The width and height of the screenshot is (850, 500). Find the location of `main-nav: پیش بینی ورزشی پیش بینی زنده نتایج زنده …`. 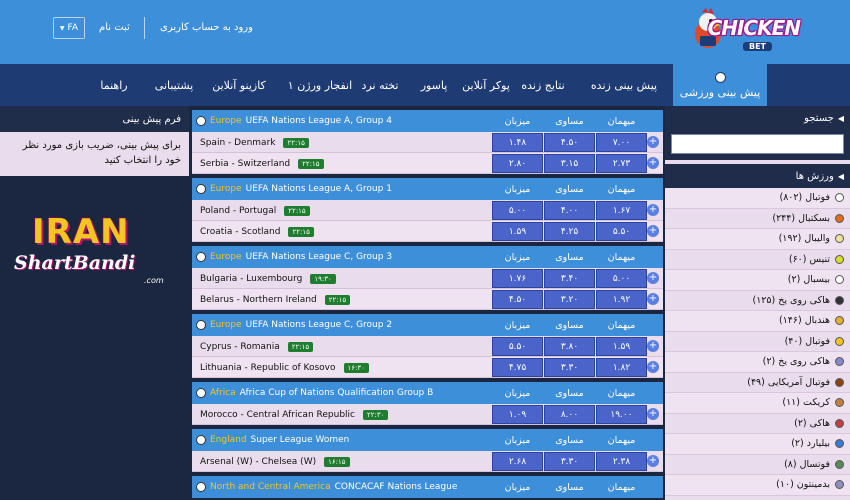

main-nav: پیش بینی ورزشی پیش بینی زنده نتایج زنده … is located at coordinates (425, 85).